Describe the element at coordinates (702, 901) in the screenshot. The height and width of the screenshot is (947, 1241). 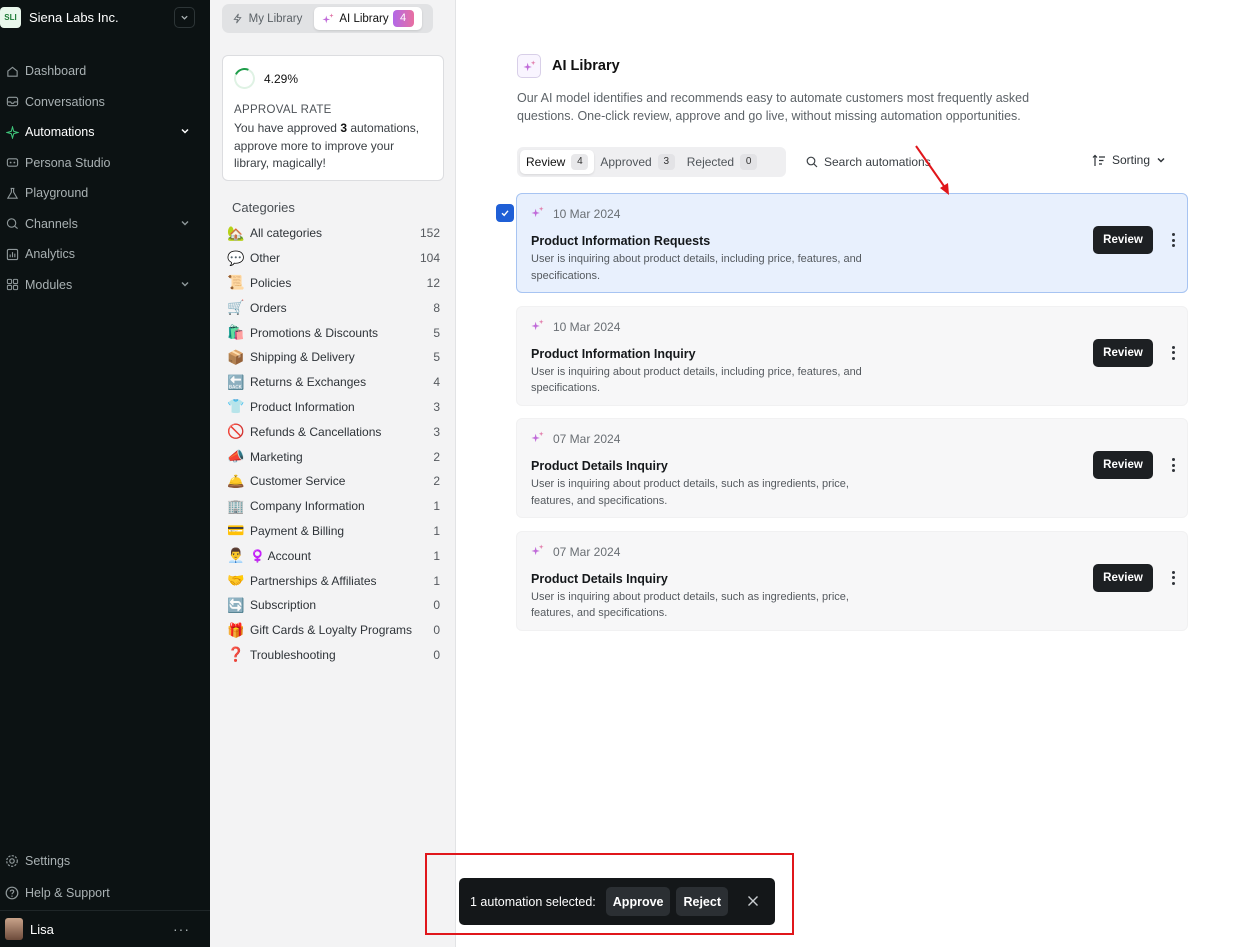
I see `reject-button: Reject` at that location.